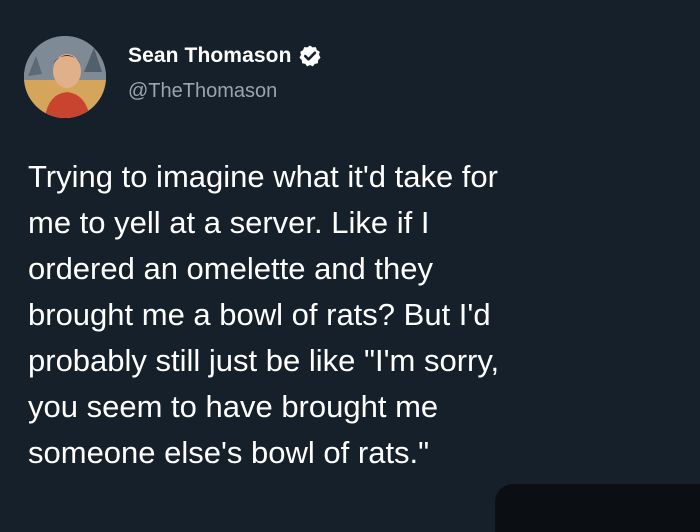  I want to click on redaction-smudge, so click(597, 508).